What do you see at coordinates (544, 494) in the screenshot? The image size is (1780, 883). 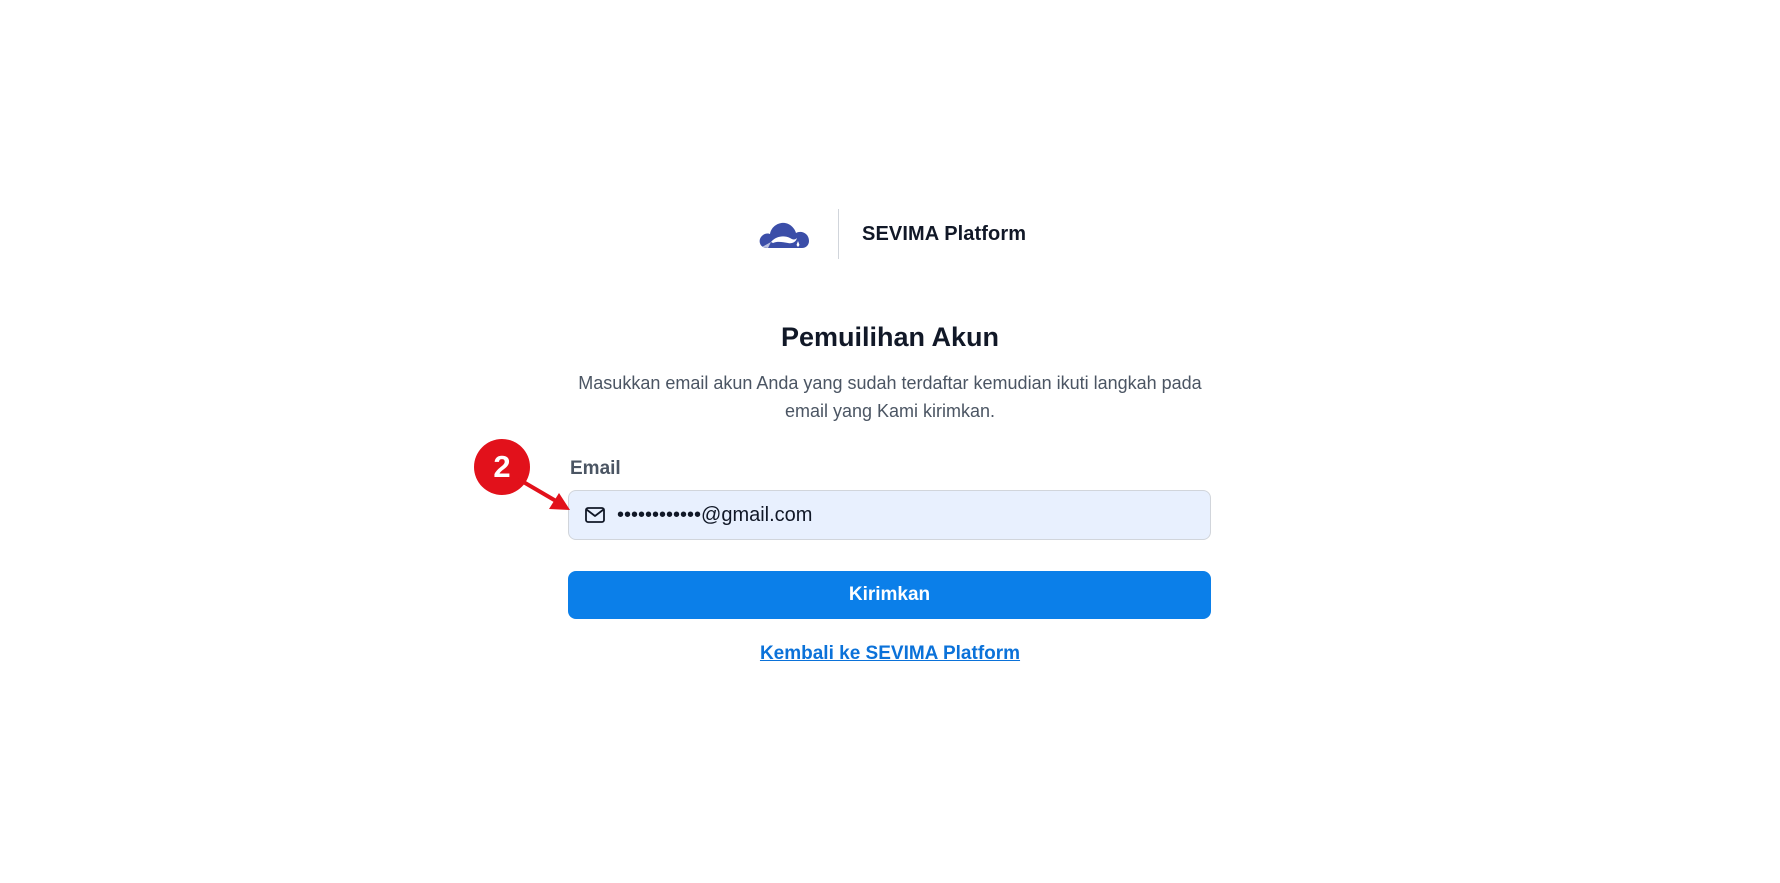 I see `annotation-arrow-icon` at bounding box center [544, 494].